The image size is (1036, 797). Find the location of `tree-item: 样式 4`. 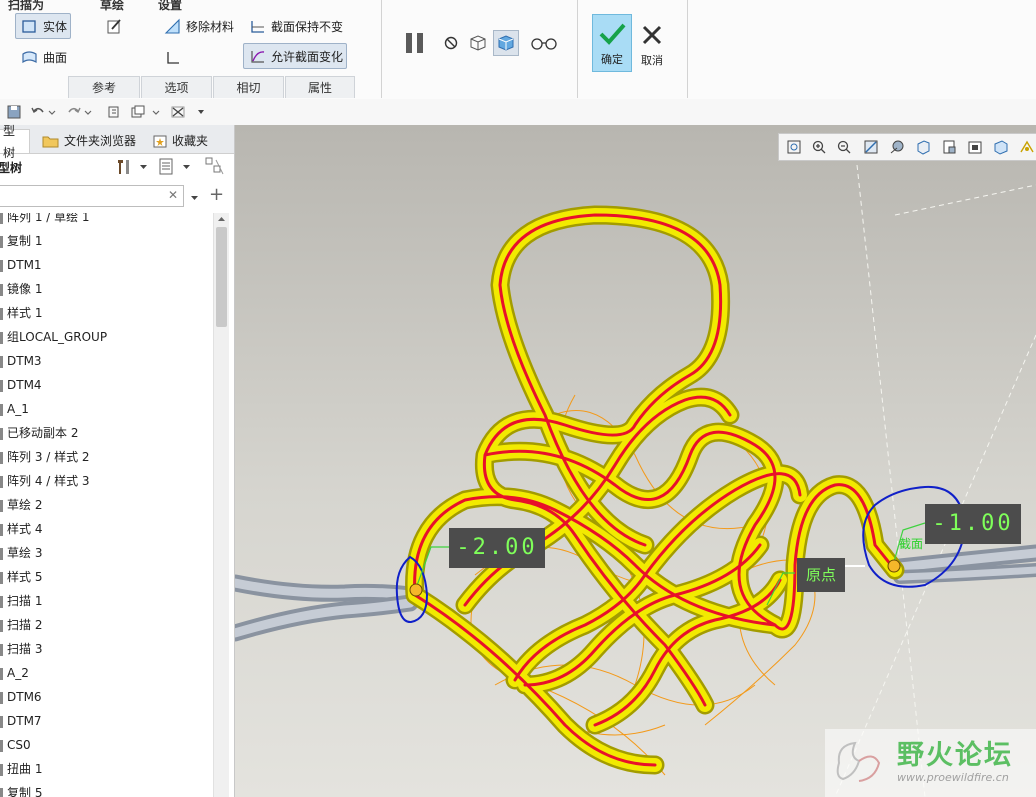

tree-item: 样式 4 is located at coordinates (21, 529).